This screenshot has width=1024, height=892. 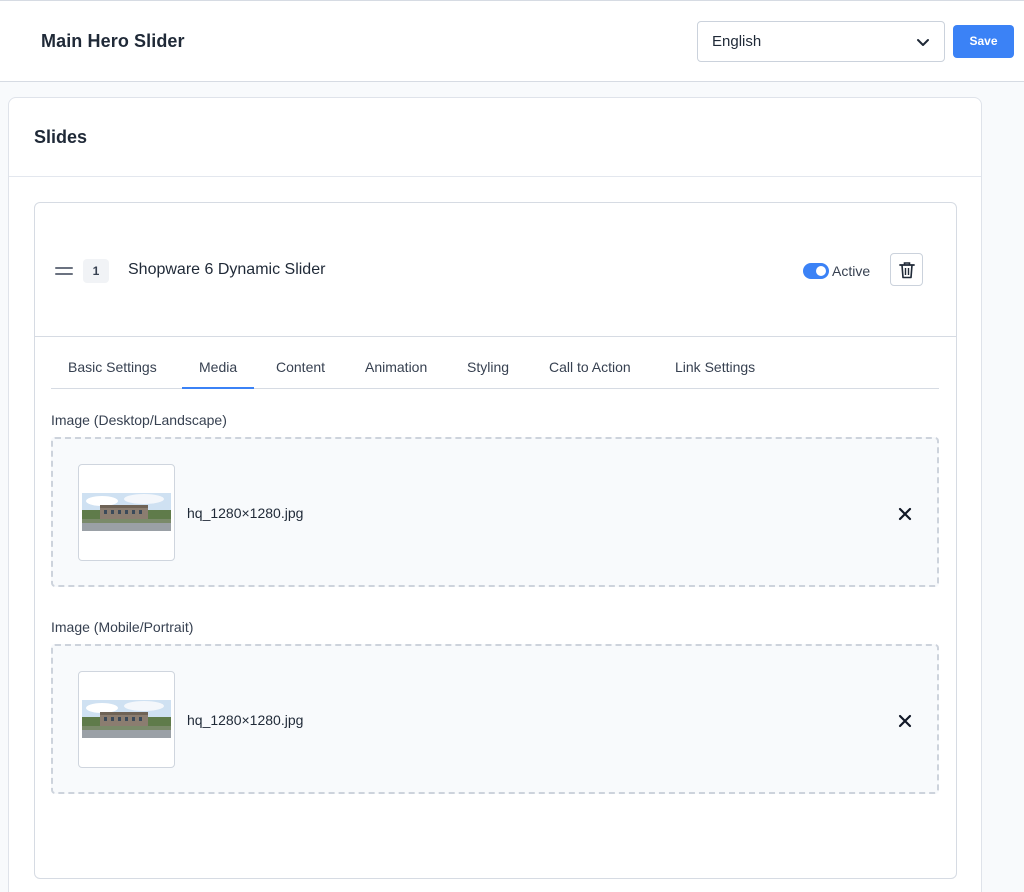 What do you see at coordinates (495, 512) in the screenshot?
I see `desktop-image-dropzone: hq_1280×1280.jpg` at bounding box center [495, 512].